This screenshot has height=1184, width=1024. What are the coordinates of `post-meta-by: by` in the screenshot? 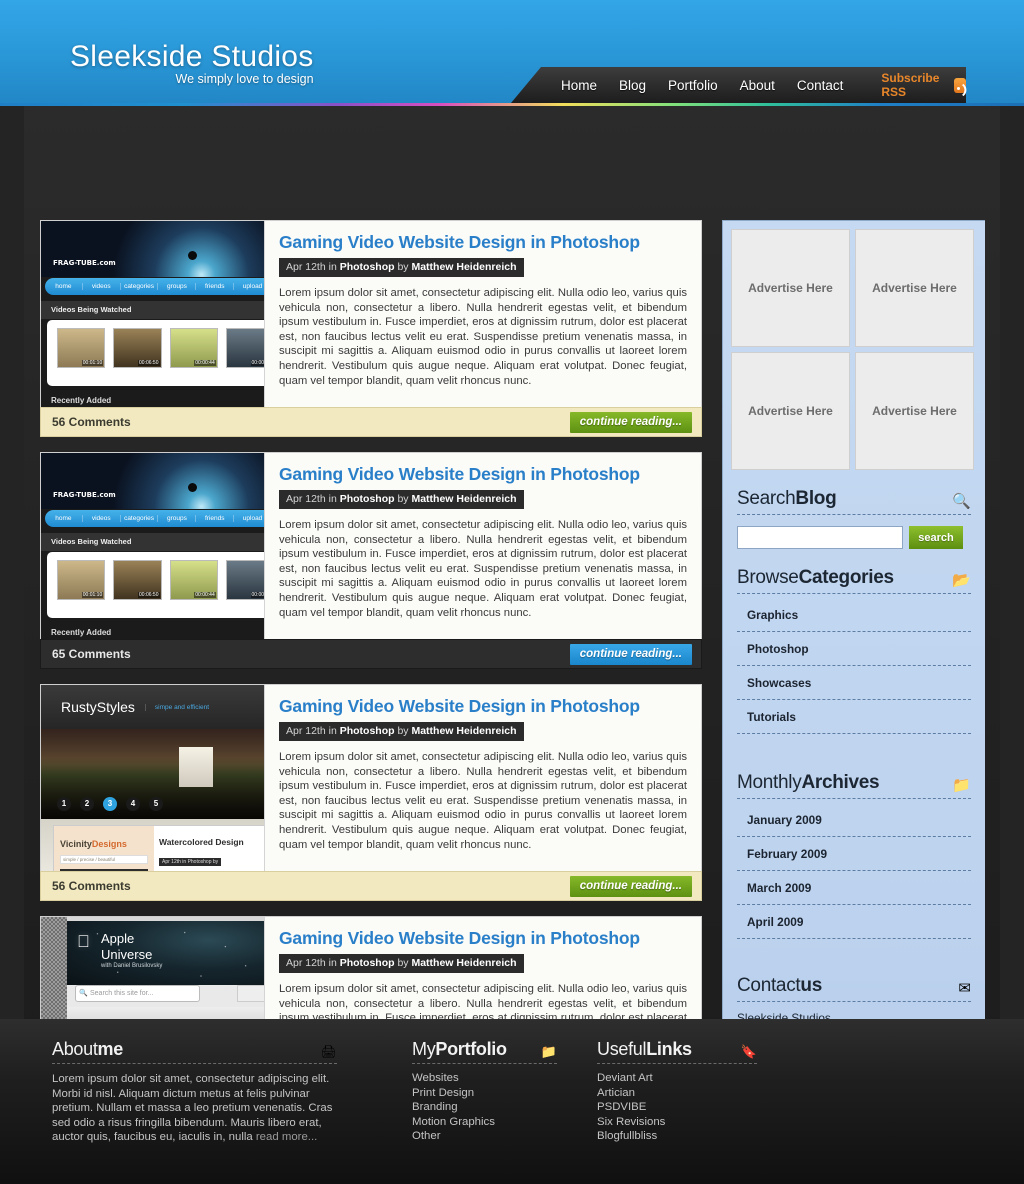 It's located at (403, 731).